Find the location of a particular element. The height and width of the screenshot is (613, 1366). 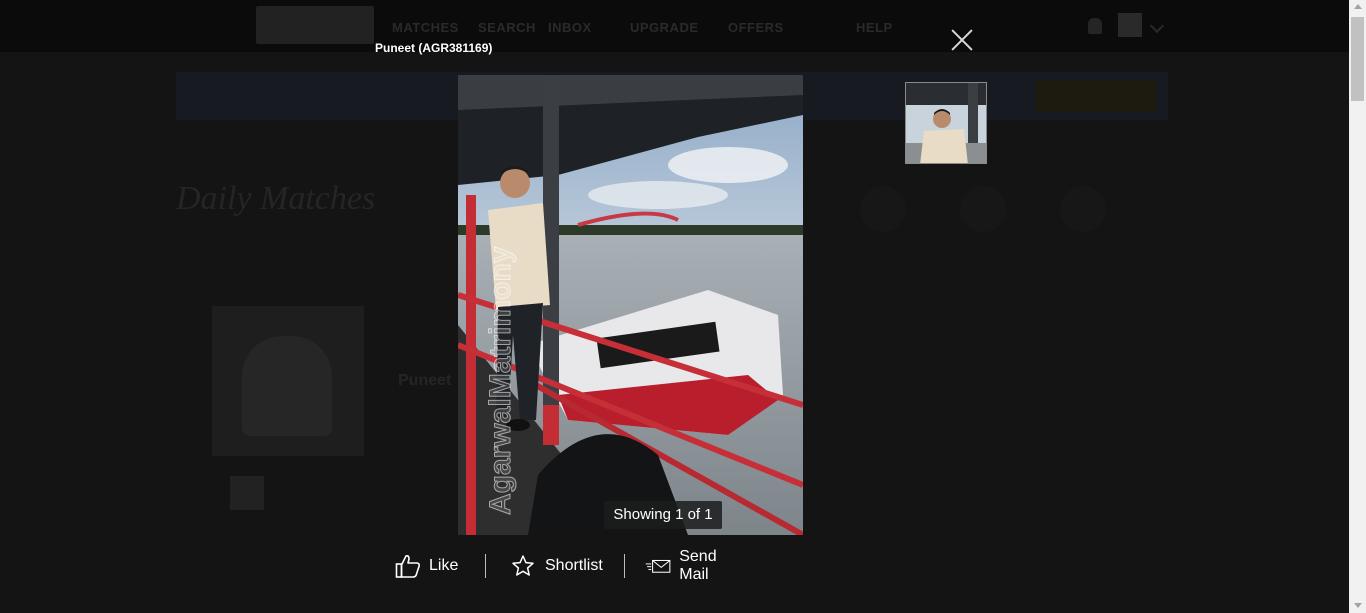

nav-item-help: HELP is located at coordinates (874, 27).